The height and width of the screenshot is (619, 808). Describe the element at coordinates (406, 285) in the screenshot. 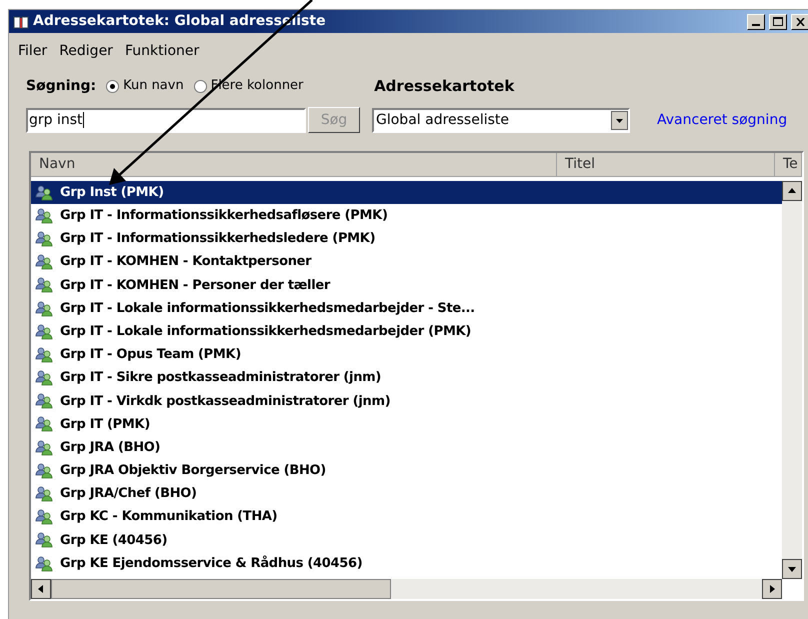

I see `list-row: Grp IT - KOMHEN - Personer der tæller` at that location.